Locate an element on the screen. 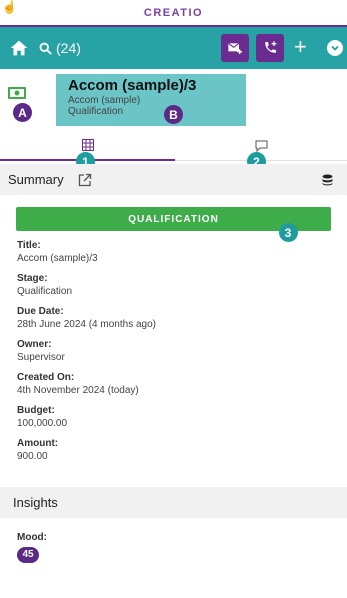  badge-a: A is located at coordinates (22, 112).